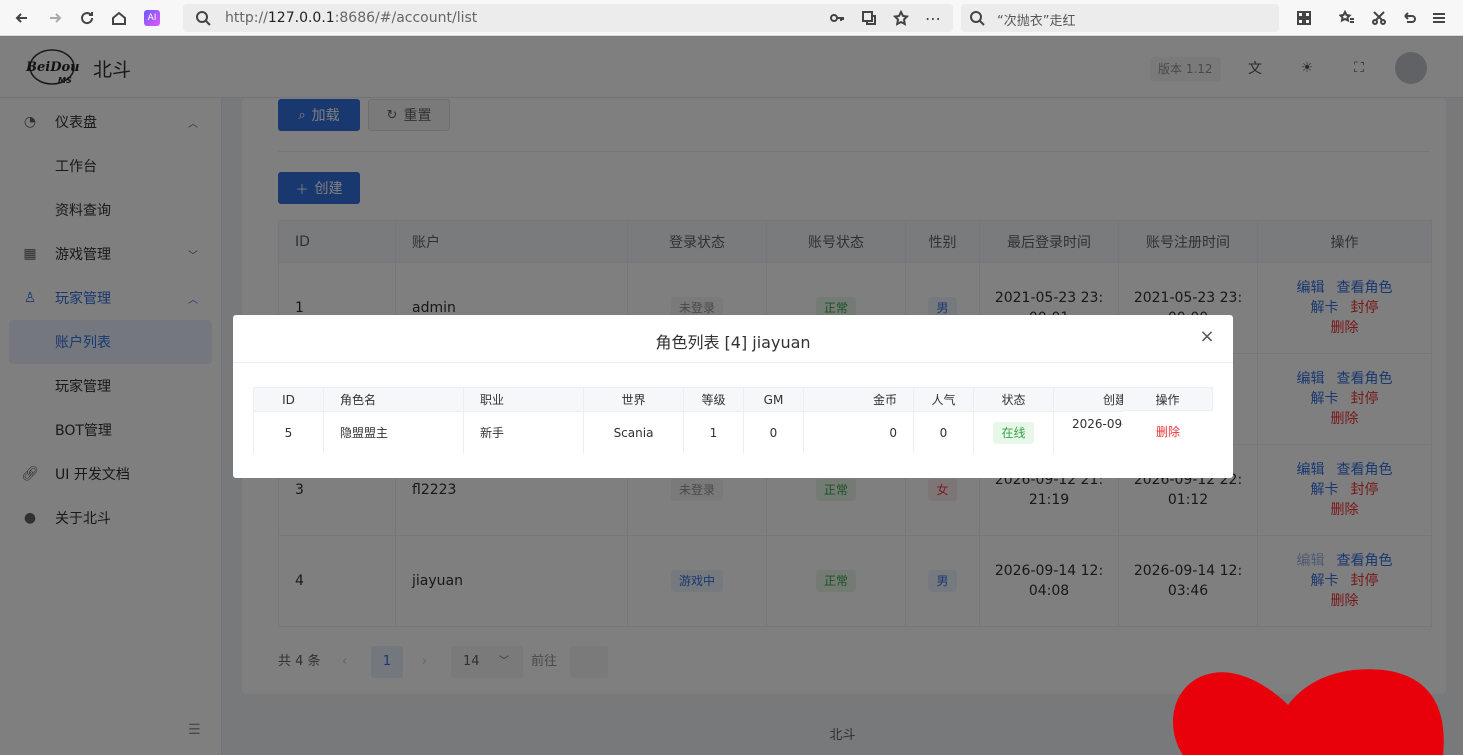 The width and height of the screenshot is (1463, 755). What do you see at coordinates (713, 399) in the screenshot?
I see `column-header: 等级` at bounding box center [713, 399].